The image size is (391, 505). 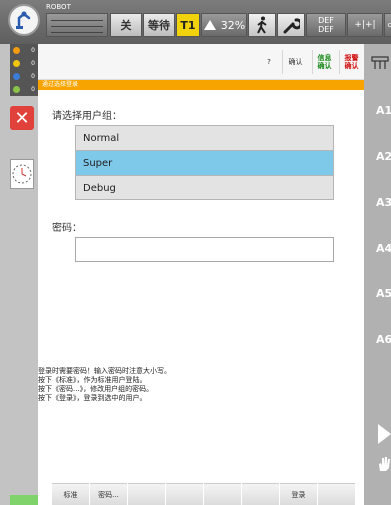 I want to click on info-counter: 0, so click(x=24, y=76).